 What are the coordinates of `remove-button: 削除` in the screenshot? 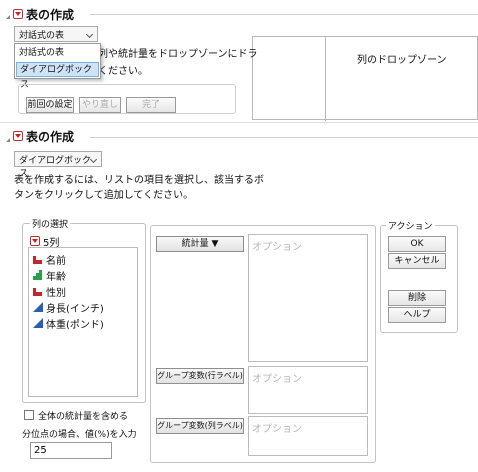 It's located at (417, 298).